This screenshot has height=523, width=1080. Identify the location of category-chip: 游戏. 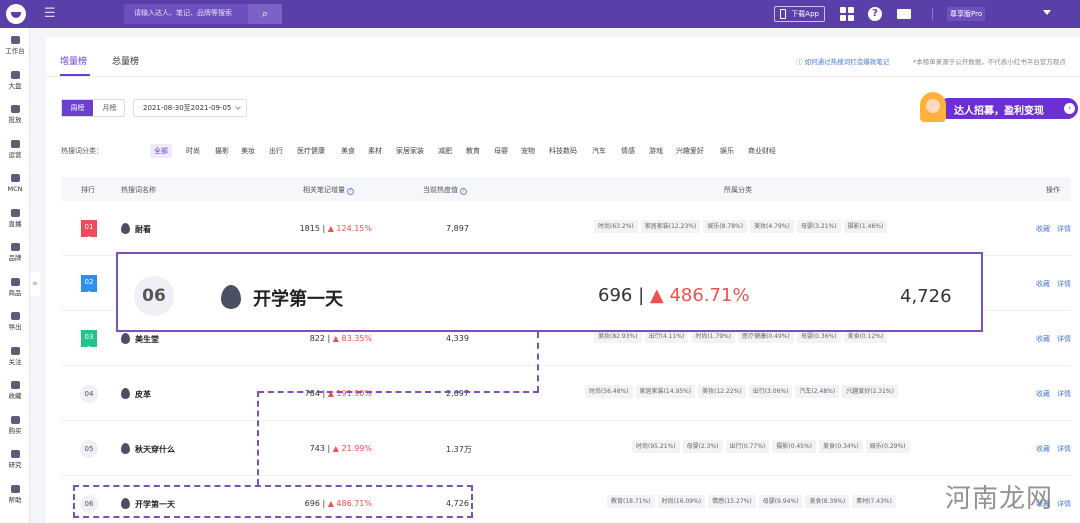
(656, 151).